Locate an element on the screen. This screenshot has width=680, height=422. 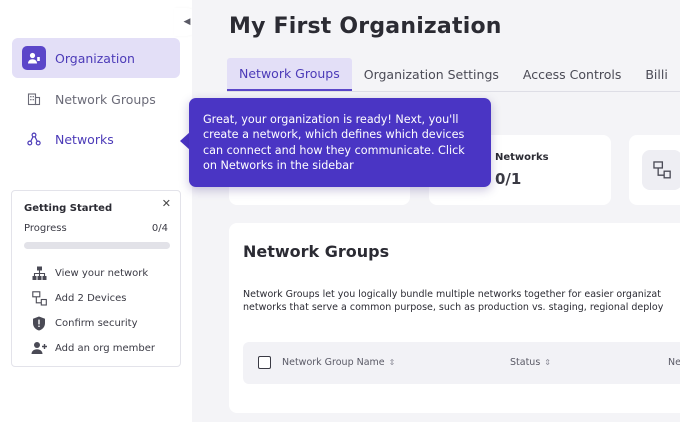
getting-started-item-confirm-security: Confirm security is located at coordinates (84, 323).